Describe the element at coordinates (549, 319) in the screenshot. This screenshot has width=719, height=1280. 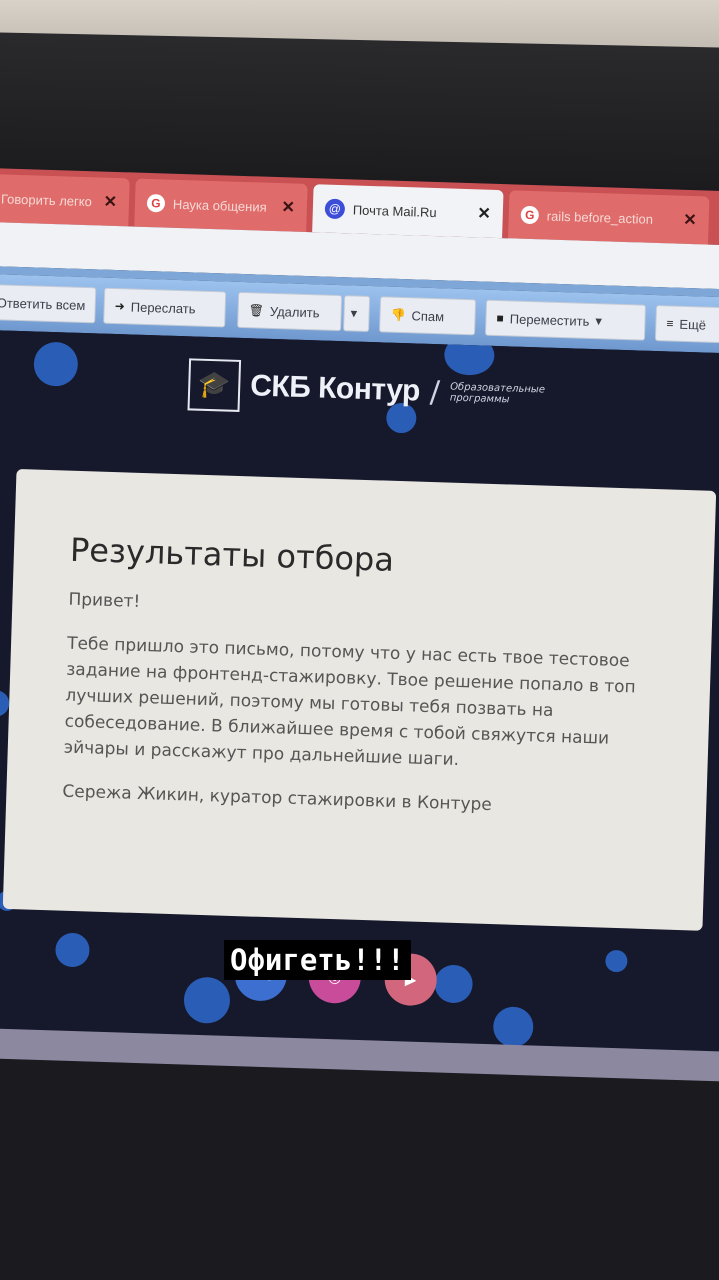
I see `move-label: Переместить` at that location.